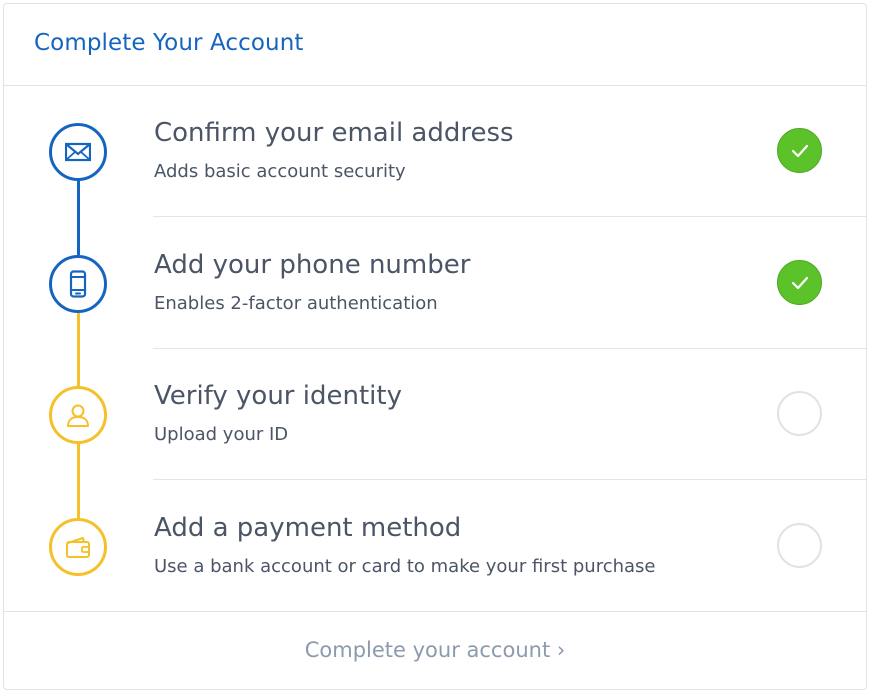 This screenshot has width=871, height=693. Describe the element at coordinates (435, 45) in the screenshot. I see `card-header: Complete Your Account` at that location.